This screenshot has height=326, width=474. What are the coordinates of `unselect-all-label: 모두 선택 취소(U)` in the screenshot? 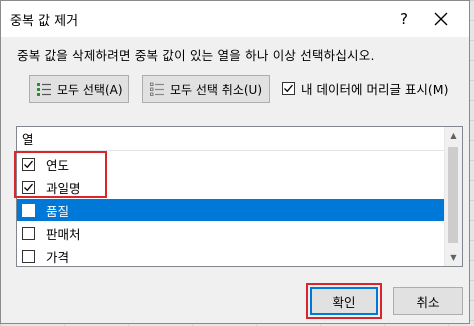 It's located at (216, 89).